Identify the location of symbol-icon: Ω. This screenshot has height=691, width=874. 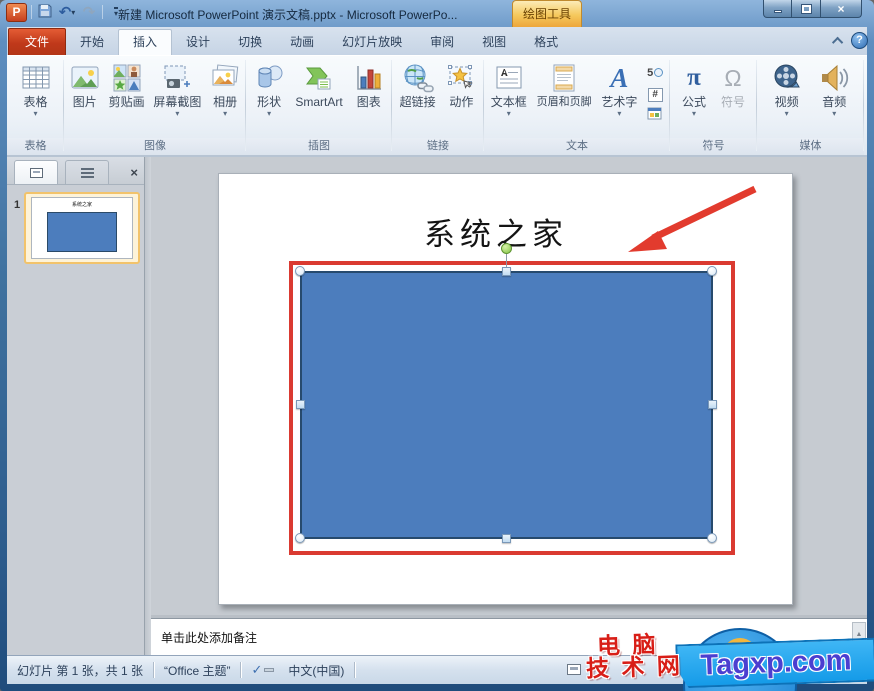
(733, 78).